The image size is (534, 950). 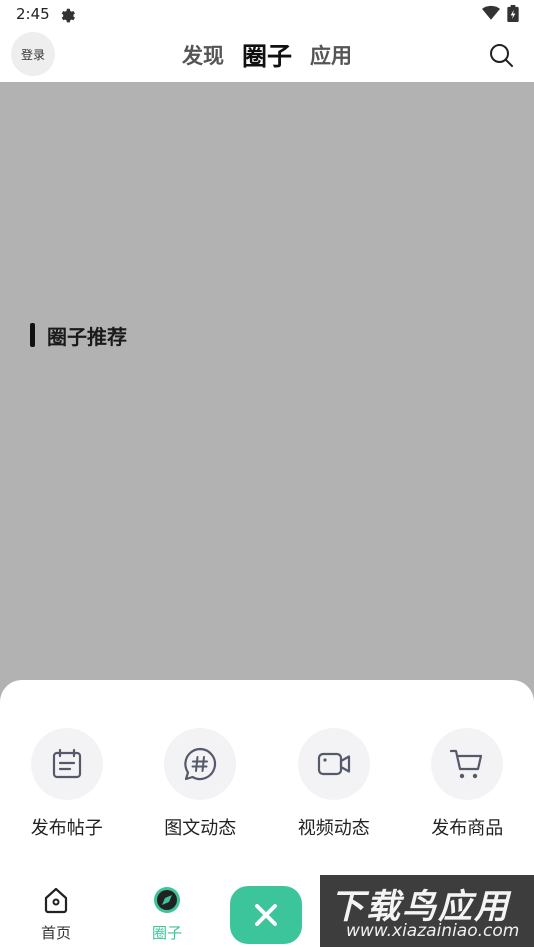 I want to click on publish-actions: 发布帖子 图文动态 视频动态 发布商品, so click(x=267, y=784).